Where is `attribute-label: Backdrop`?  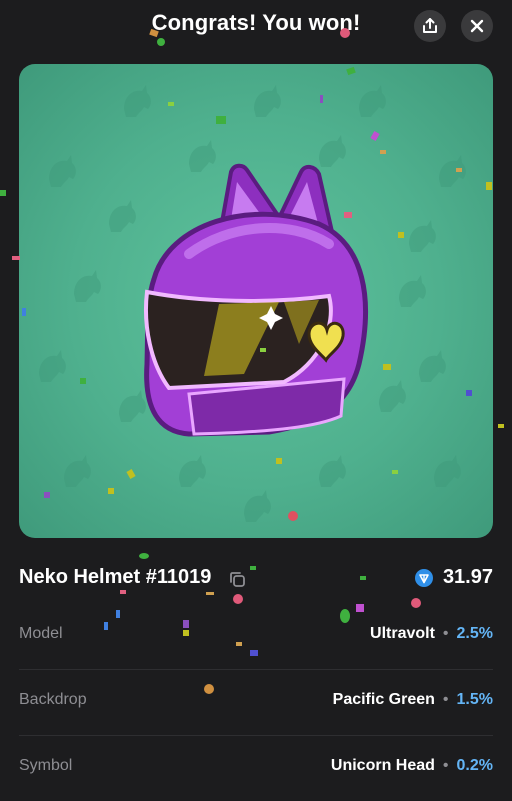
attribute-label: Backdrop is located at coordinates (53, 699).